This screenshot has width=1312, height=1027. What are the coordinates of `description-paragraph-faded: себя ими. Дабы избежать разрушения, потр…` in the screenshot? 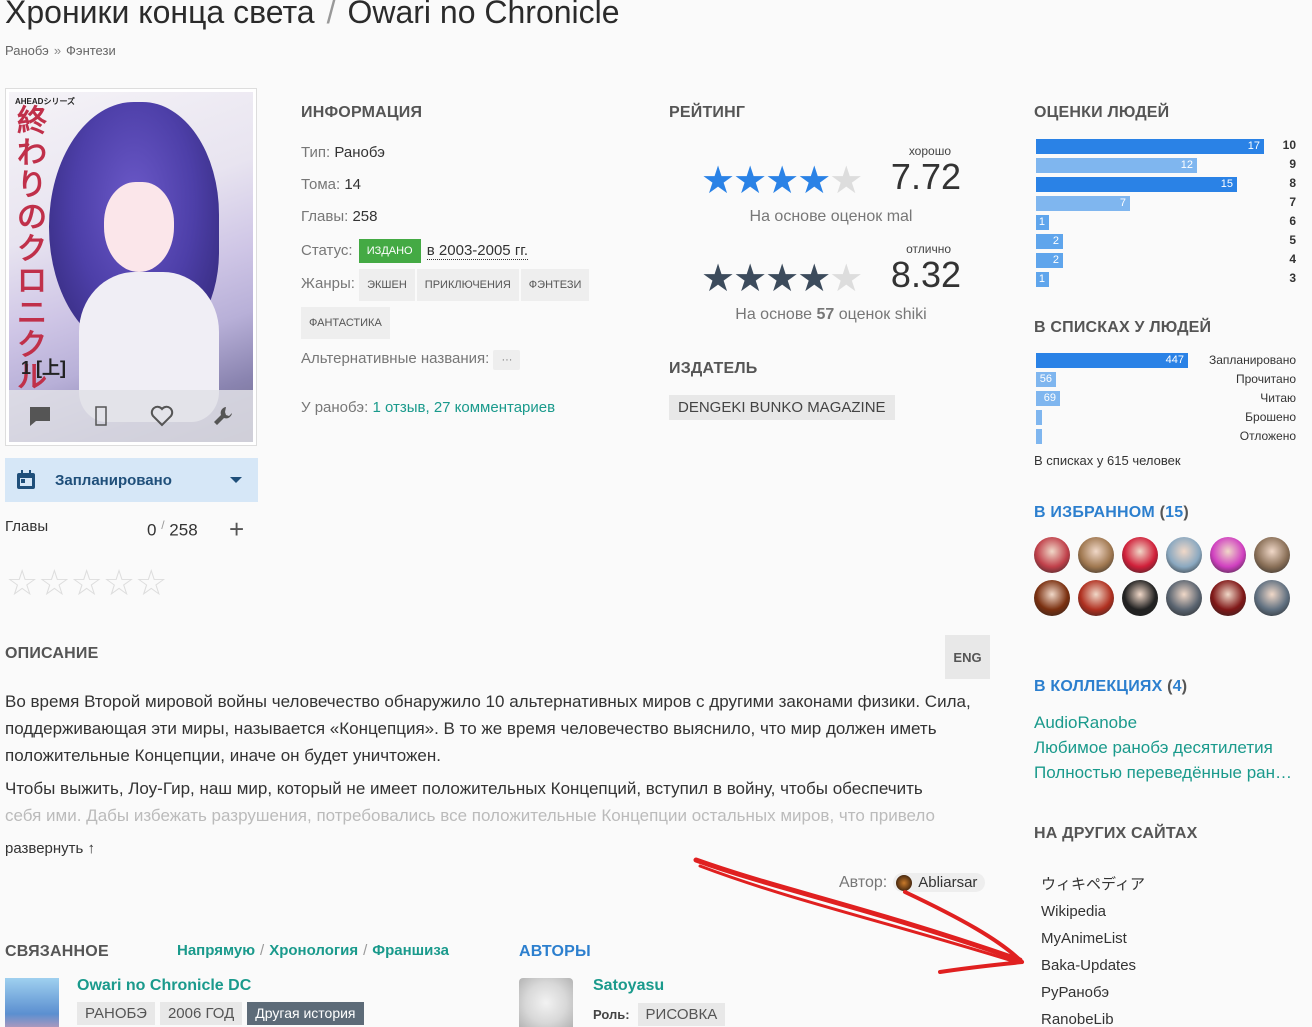 It's located at (470, 815).